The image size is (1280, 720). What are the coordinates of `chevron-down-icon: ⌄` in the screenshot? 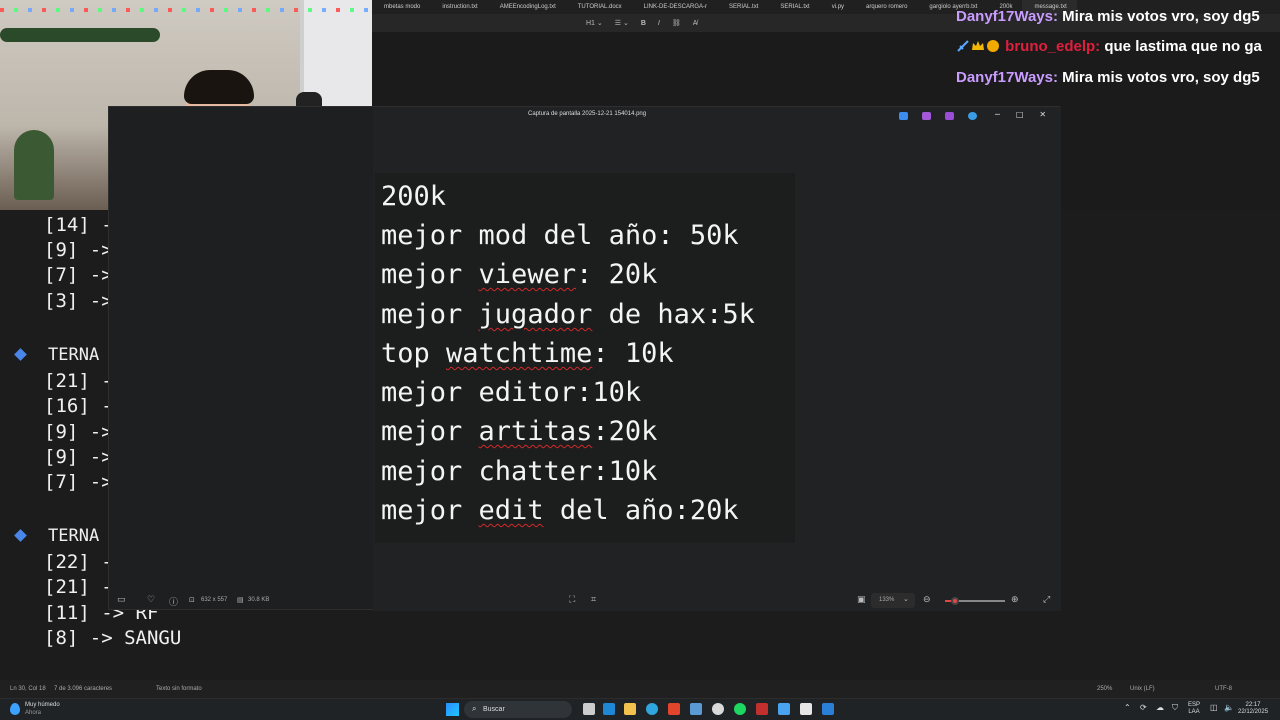 It's located at (906, 599).